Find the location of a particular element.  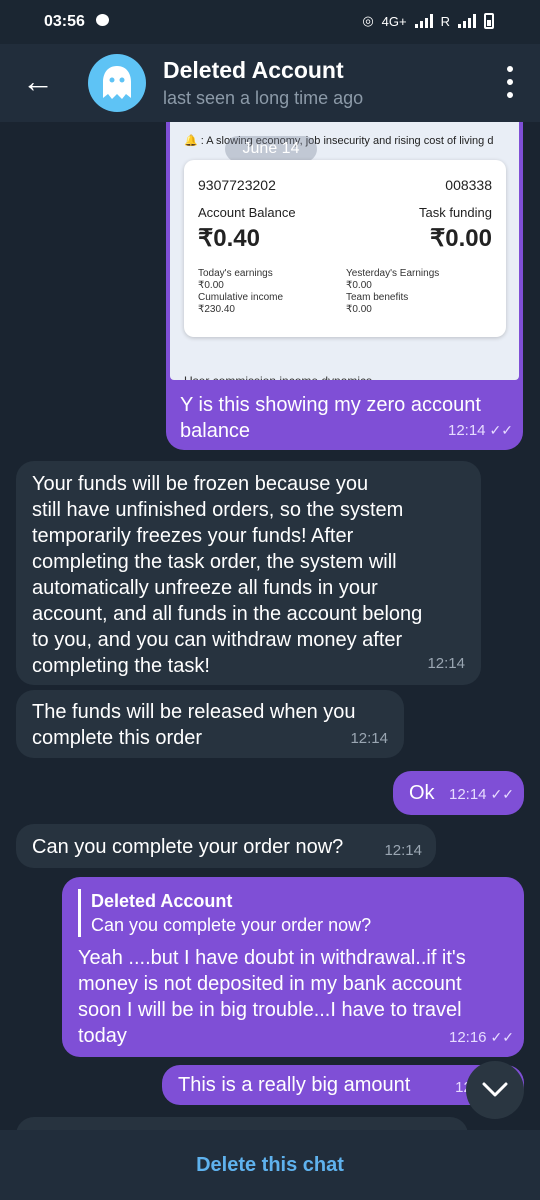

account-code: 008338 is located at coordinates (468, 185).